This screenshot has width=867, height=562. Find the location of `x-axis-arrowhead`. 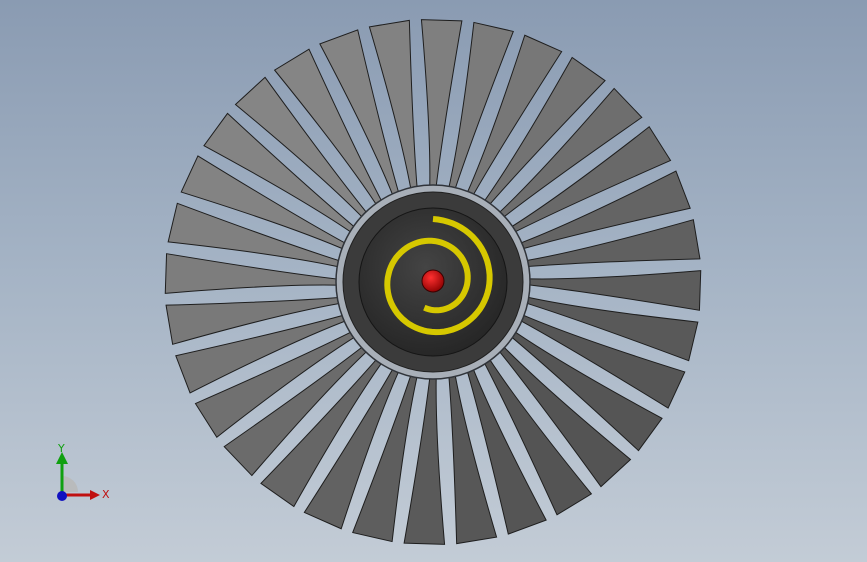

x-axis-arrowhead is located at coordinates (95, 495).